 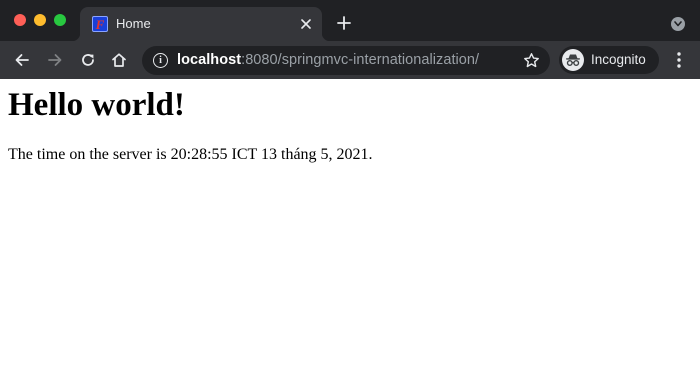 I want to click on tab-strip: F Home, so click(x=350, y=20).